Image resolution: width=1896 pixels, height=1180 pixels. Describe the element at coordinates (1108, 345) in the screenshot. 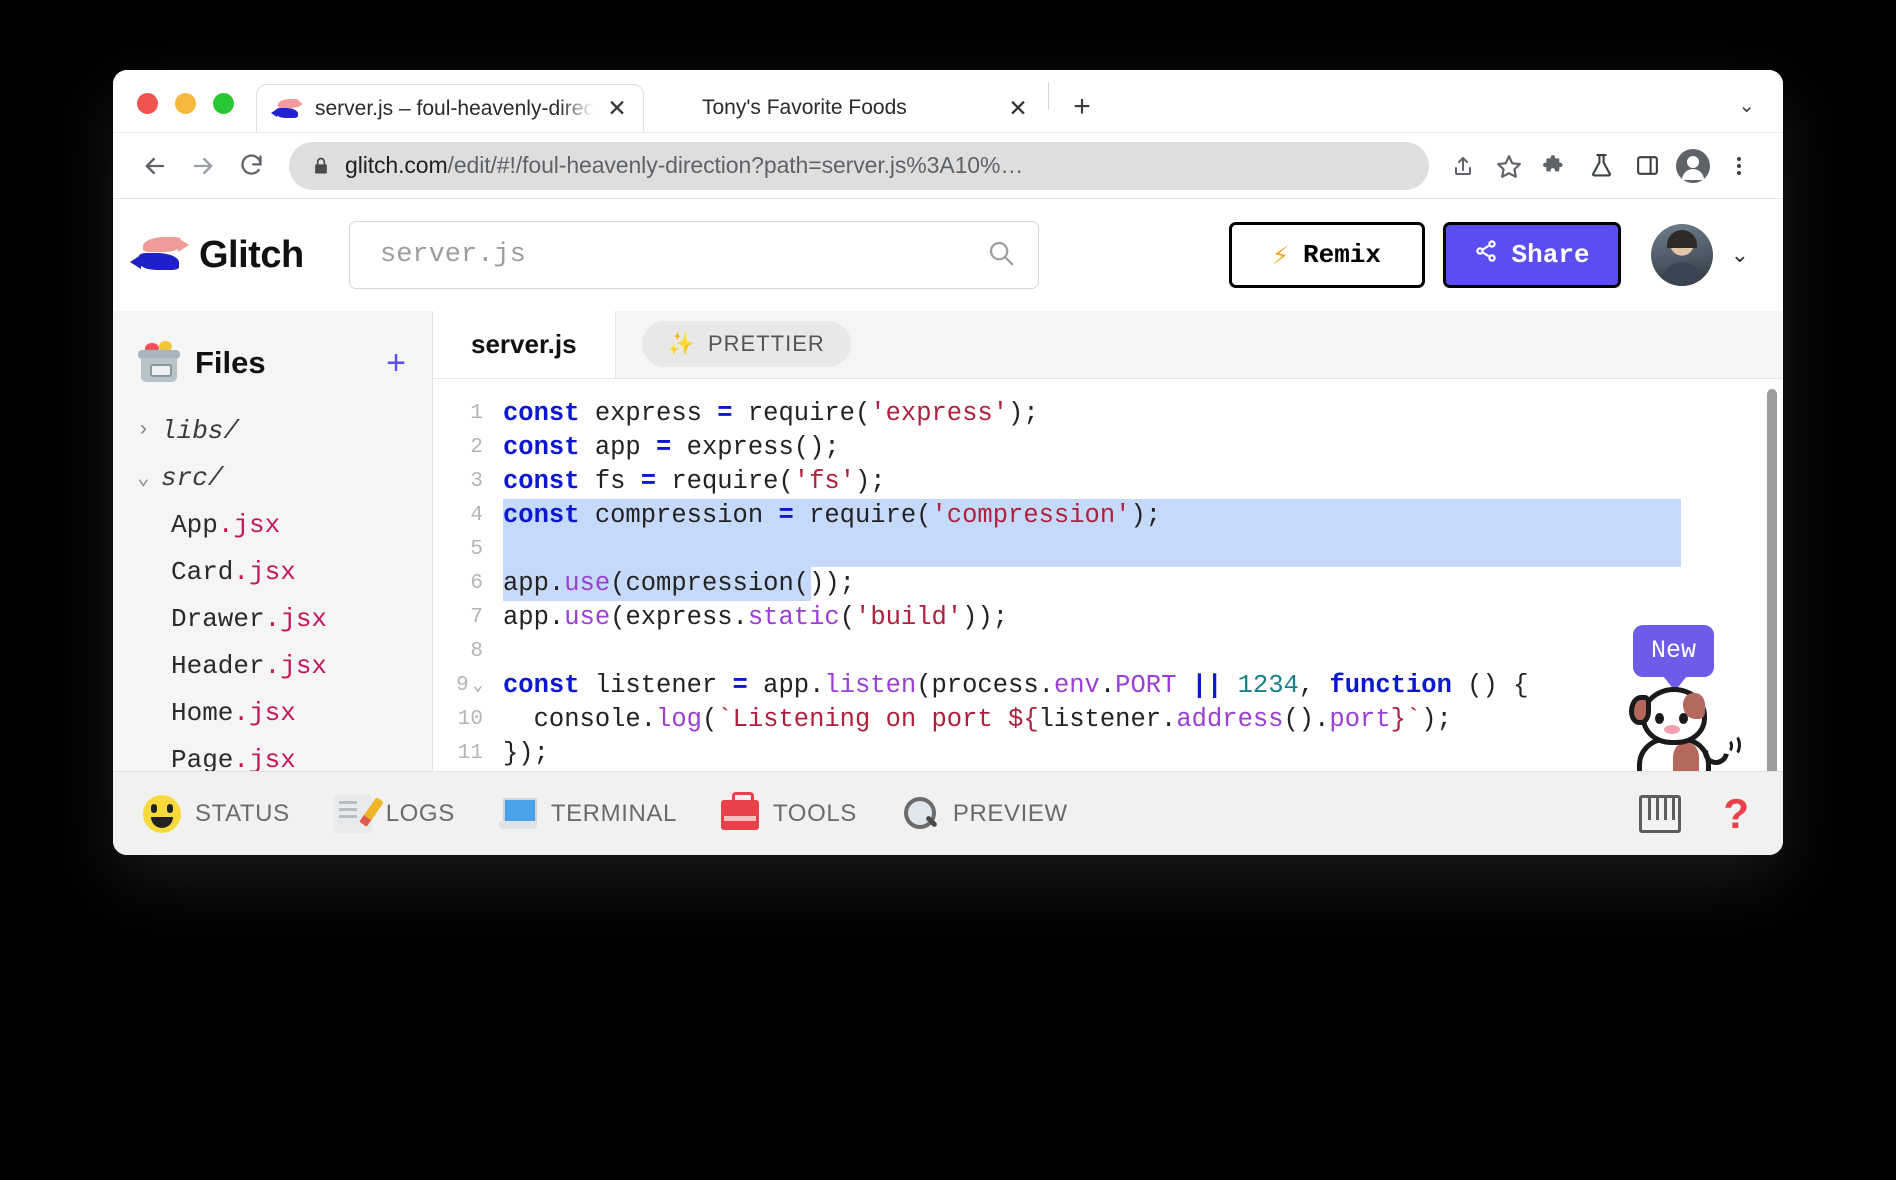

I see `editor-tabs: server.js ✨ PRETTIER` at that location.